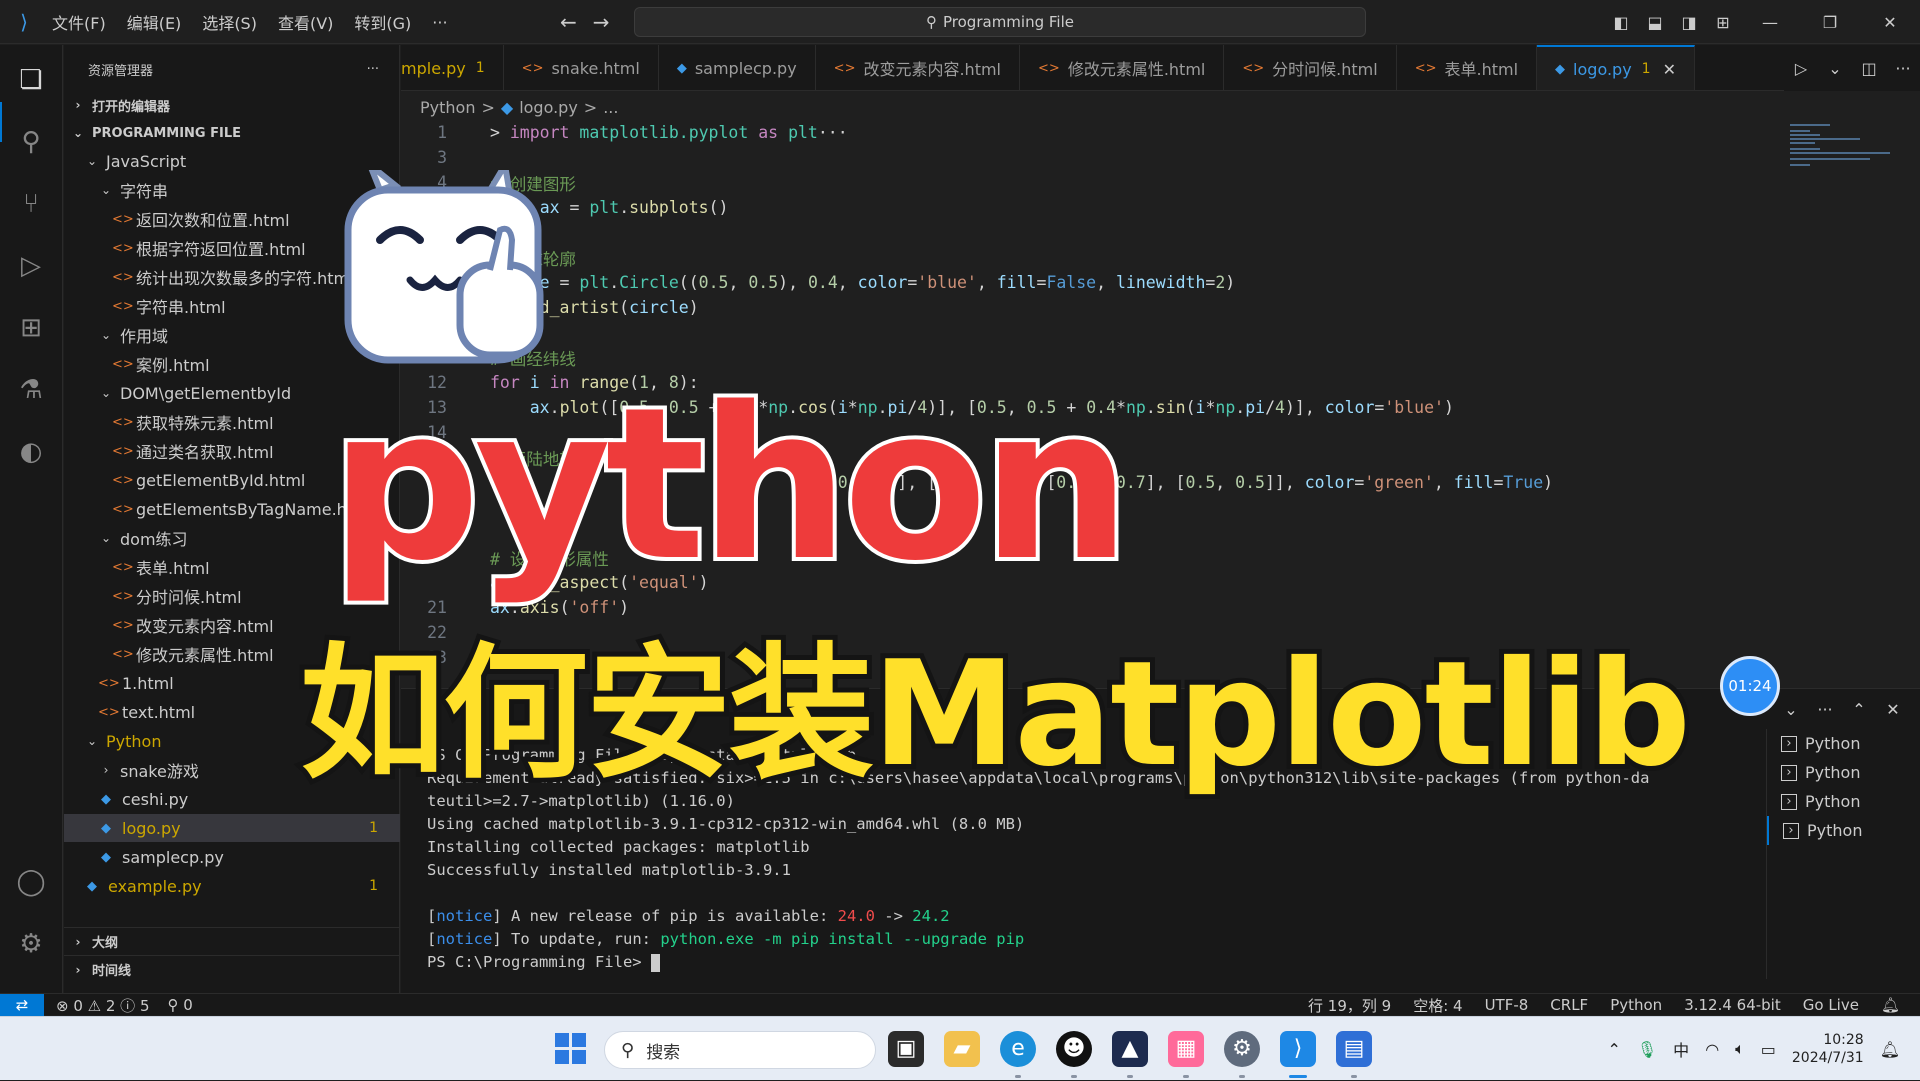  Describe the element at coordinates (1655, 22) in the screenshot. I see `toggle-panel-icon: ⬓` at that location.